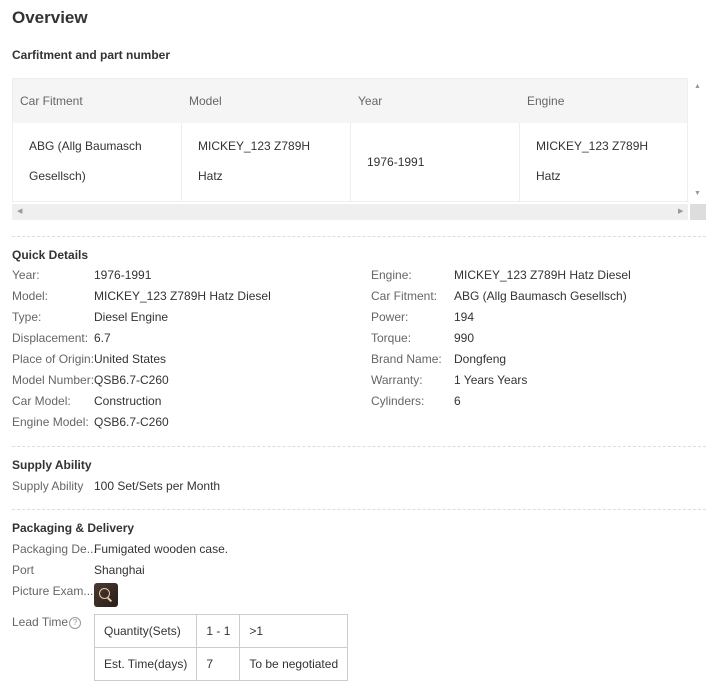 The width and height of the screenshot is (715, 689). What do you see at coordinates (398, 401) in the screenshot?
I see `detail-label: Cylinders:` at bounding box center [398, 401].